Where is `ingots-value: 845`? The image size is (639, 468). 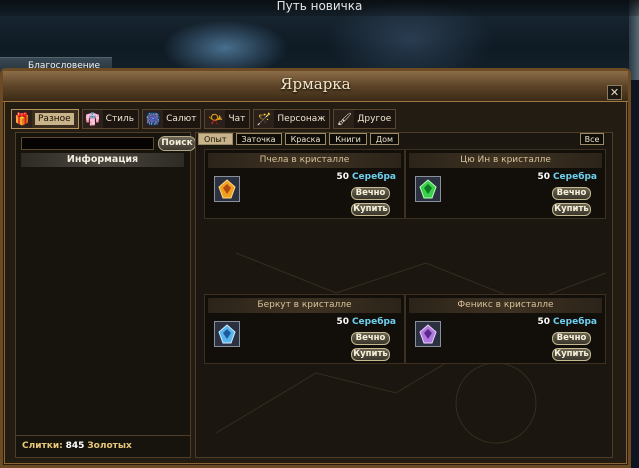
ingots-value: 845 is located at coordinates (75, 446).